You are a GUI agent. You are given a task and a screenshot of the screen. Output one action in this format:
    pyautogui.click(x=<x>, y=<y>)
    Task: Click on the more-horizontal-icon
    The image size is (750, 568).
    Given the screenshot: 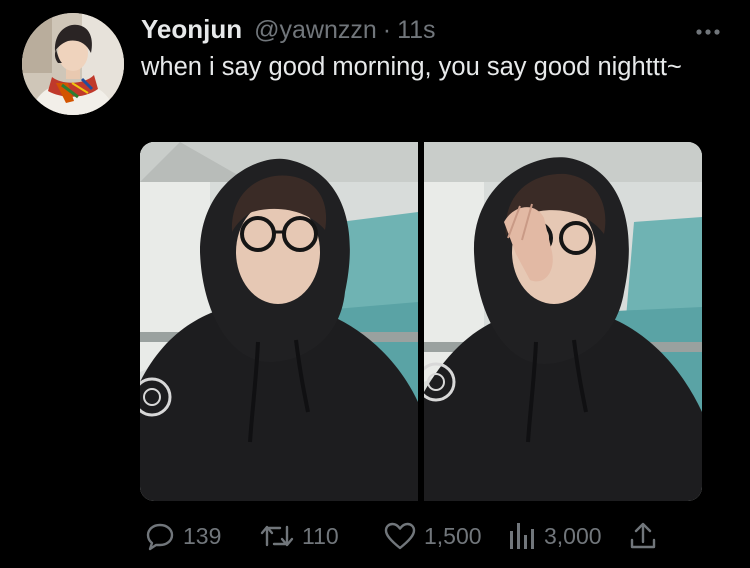 What is the action you would take?
    pyautogui.click(x=708, y=32)
    